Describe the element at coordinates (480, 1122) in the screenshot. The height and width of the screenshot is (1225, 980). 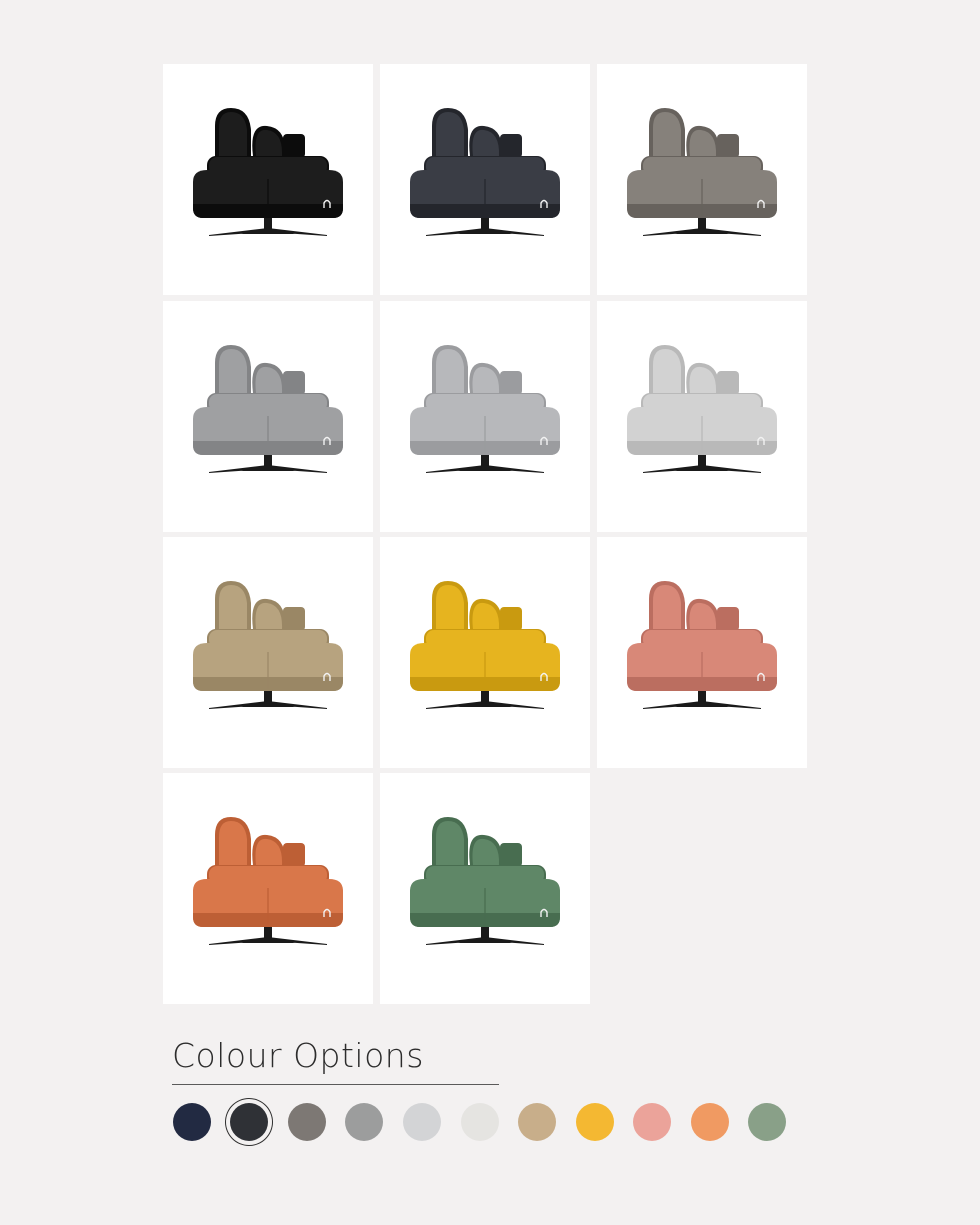
I see `off-white-swatch` at that location.